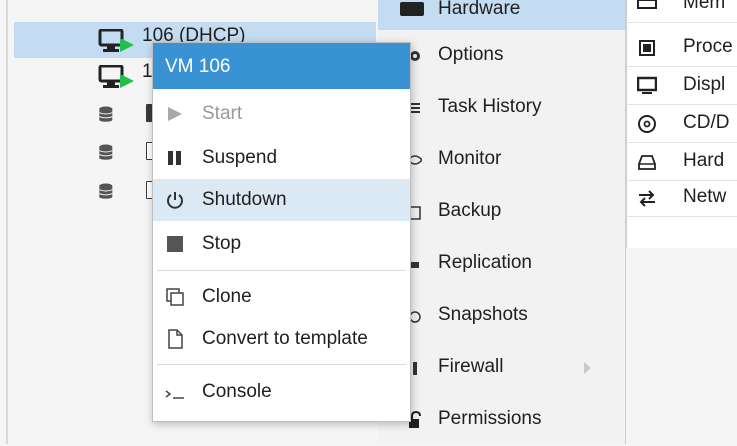 This screenshot has width=737, height=446. I want to click on hardware-item-processors: Proce, so click(682, 48).